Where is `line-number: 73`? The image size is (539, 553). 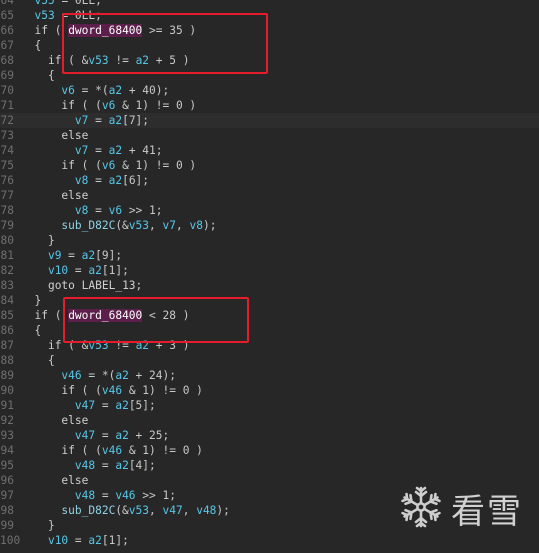 line-number: 73 is located at coordinates (7, 135).